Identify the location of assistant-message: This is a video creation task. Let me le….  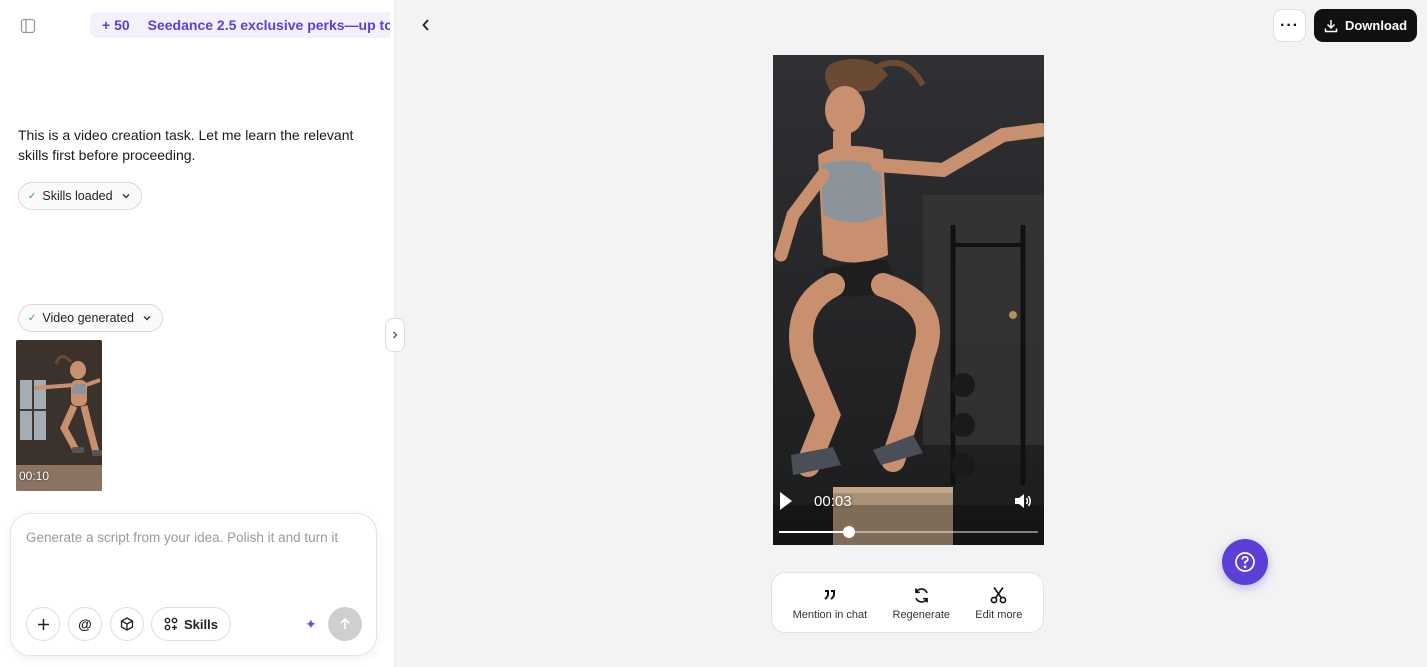
(186, 145).